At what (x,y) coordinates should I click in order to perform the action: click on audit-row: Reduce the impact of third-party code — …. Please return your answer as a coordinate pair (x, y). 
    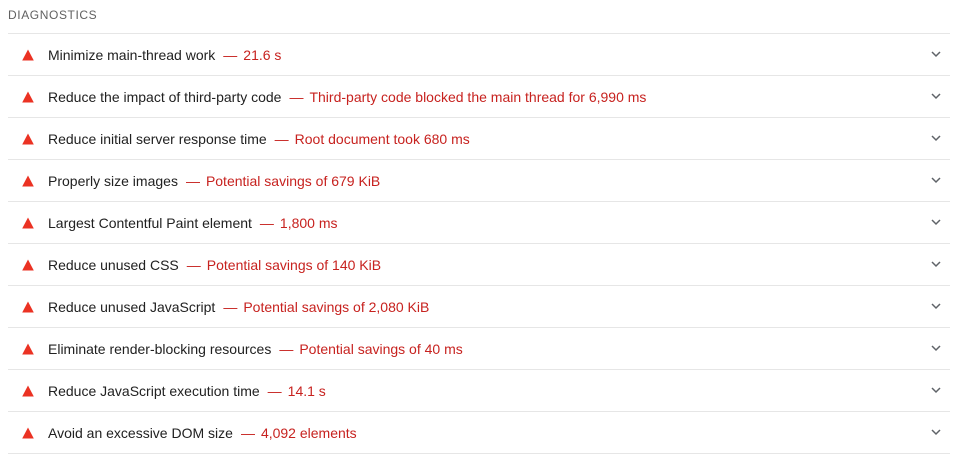
    Looking at the image, I should click on (479, 97).